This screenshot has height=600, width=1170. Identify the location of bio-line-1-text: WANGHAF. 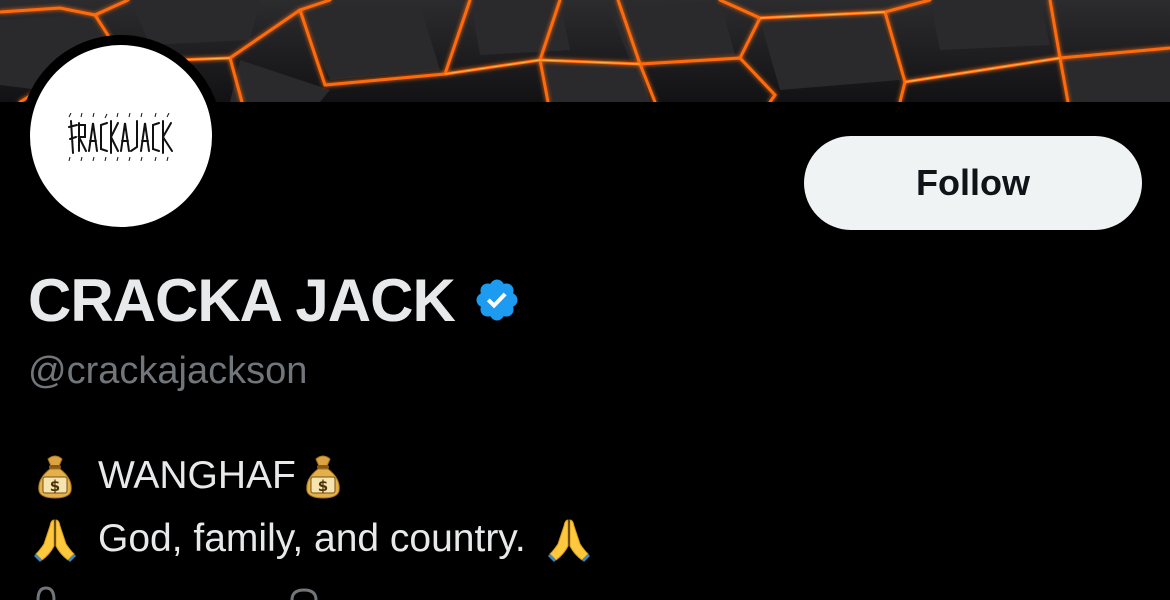
(197, 475).